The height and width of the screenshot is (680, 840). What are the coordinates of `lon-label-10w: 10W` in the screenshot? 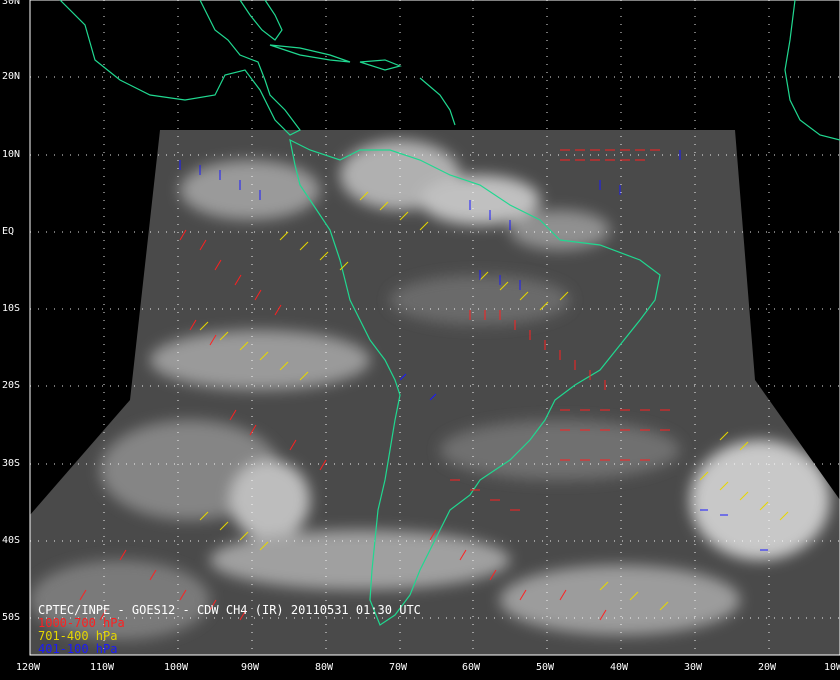 It's located at (832, 667).